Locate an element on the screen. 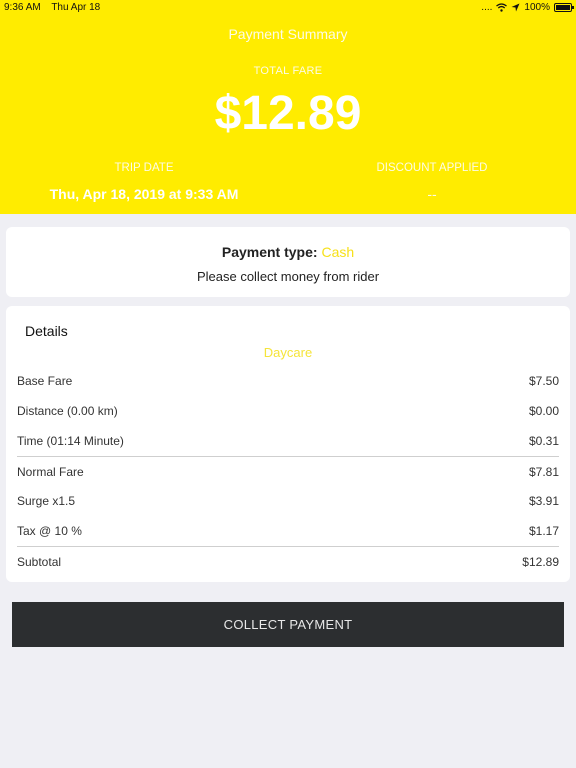 The width and height of the screenshot is (576, 768). battery-percent: 100% is located at coordinates (537, 7).